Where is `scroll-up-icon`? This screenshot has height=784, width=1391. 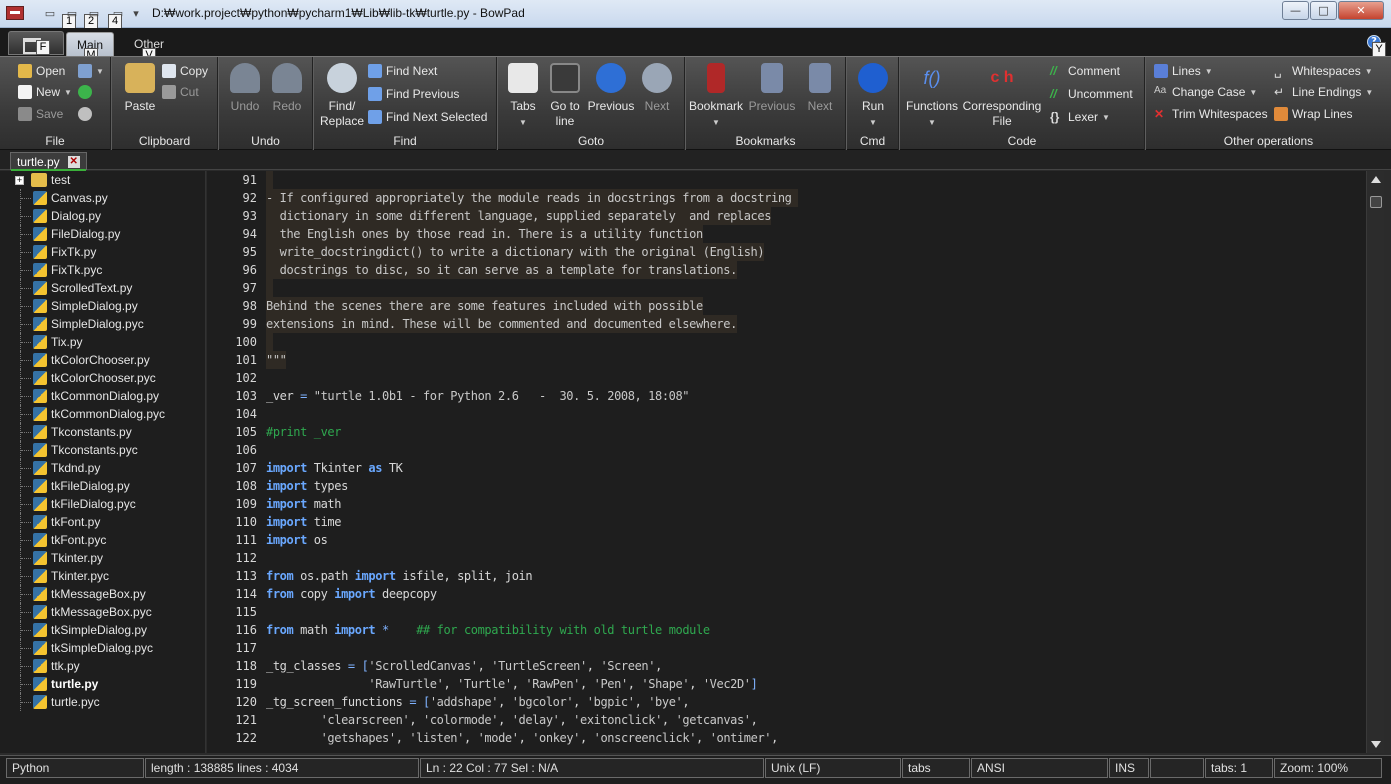 scroll-up-icon is located at coordinates (1376, 179).